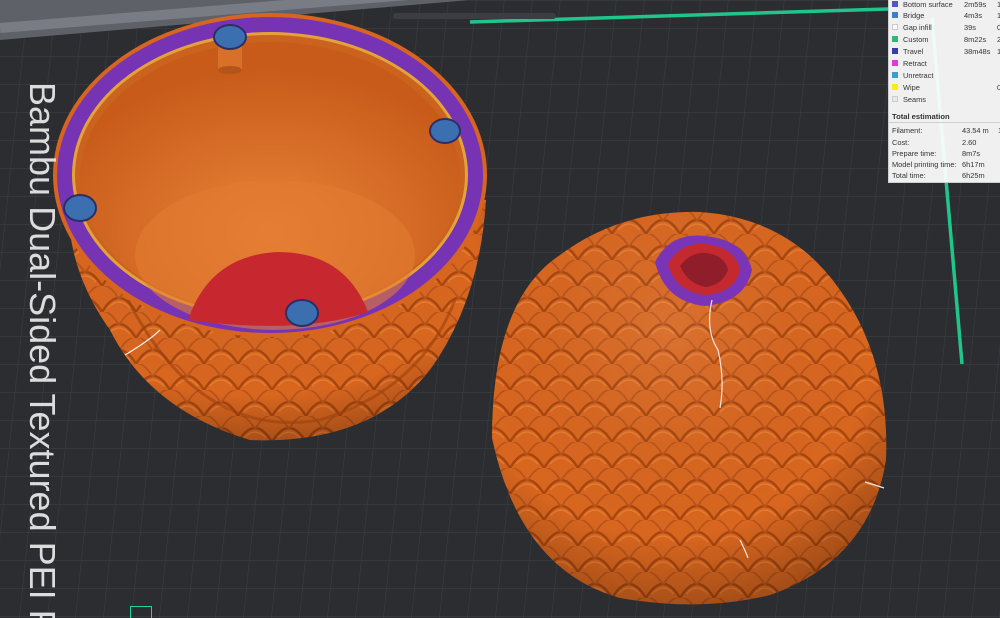  I want to click on prepare-time-label: Prepare time:, so click(914, 153).